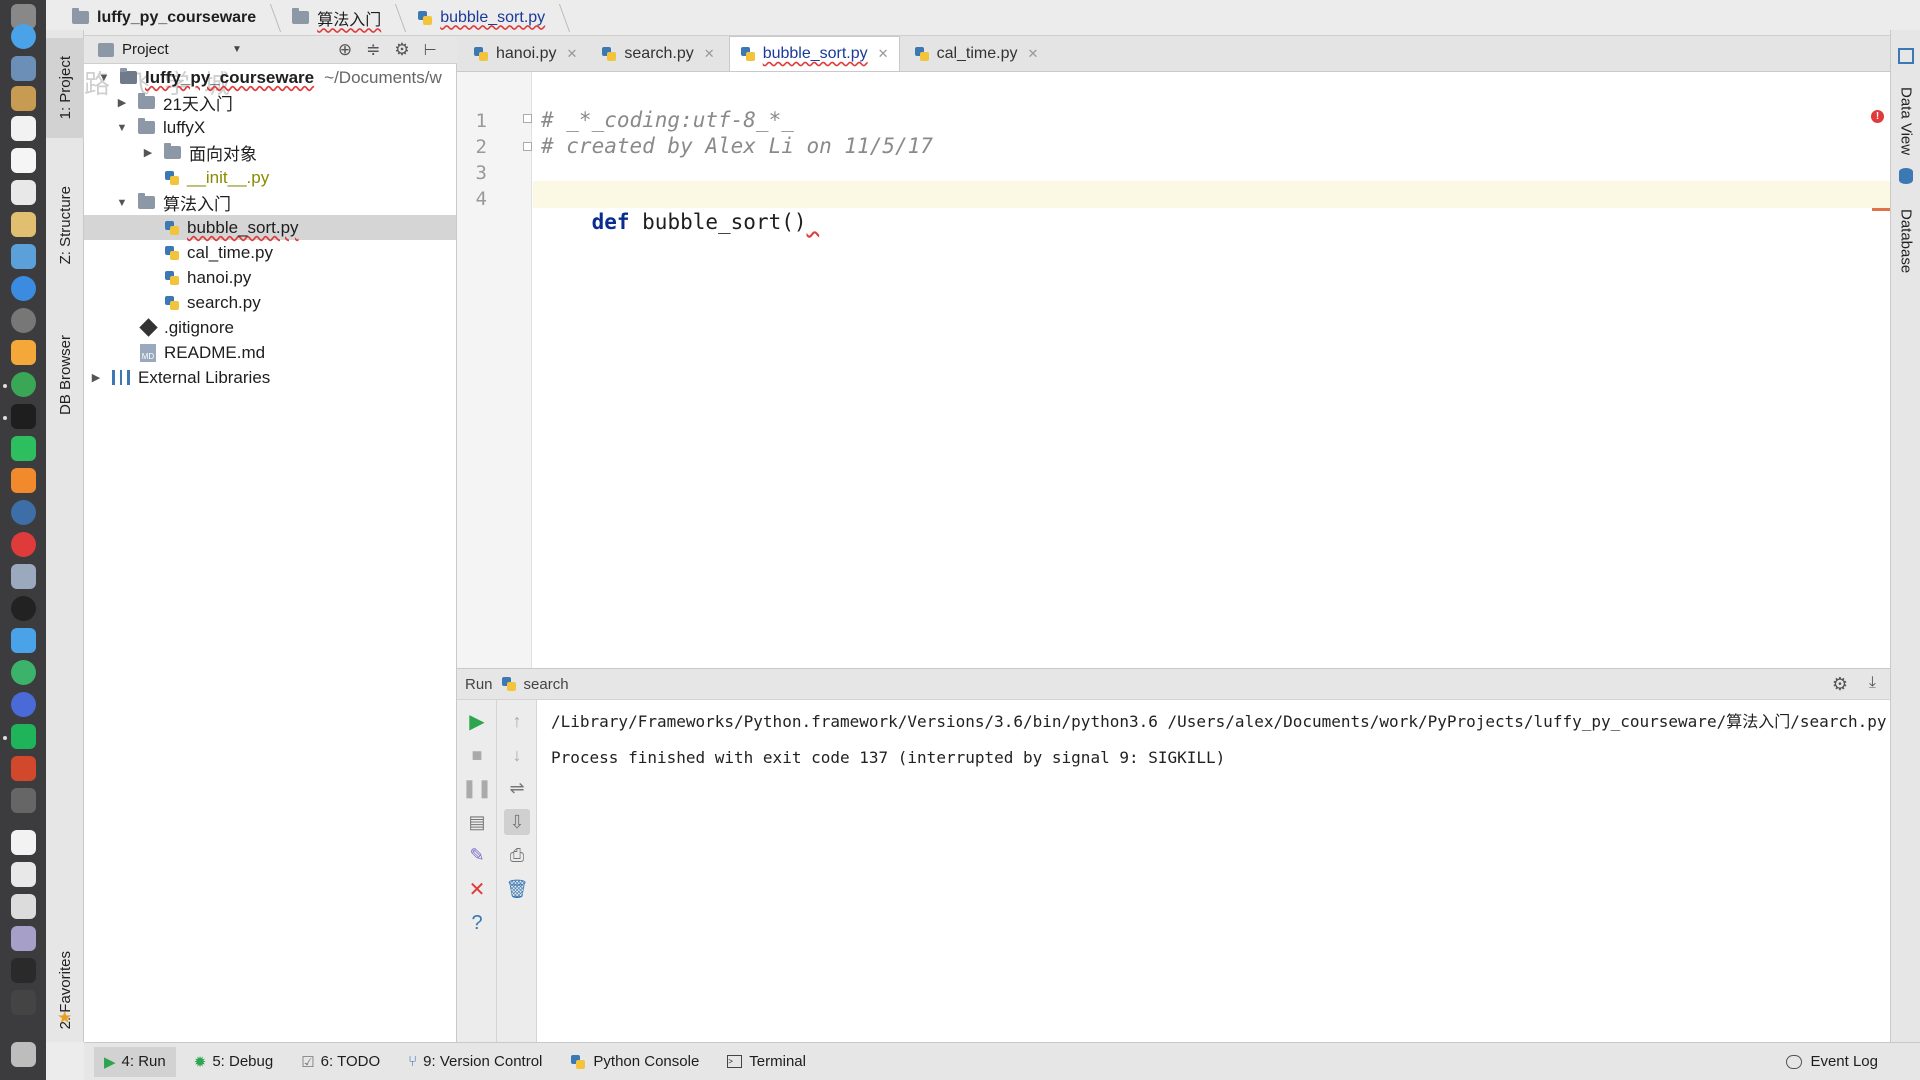 The width and height of the screenshot is (1920, 1080). Describe the element at coordinates (23, 256) in the screenshot. I see `monitor-icon` at that location.